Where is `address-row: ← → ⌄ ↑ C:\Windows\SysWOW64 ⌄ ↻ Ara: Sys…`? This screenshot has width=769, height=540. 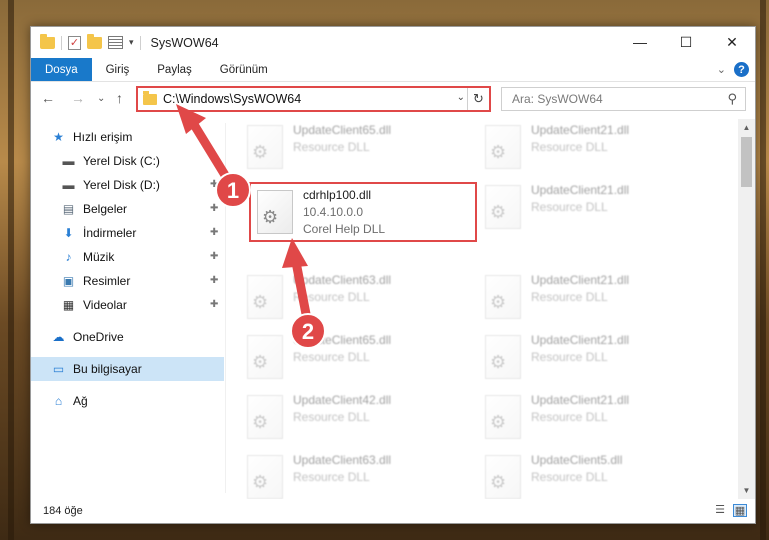
address-row: ← → ⌄ ↑ C:\Windows\SysWOW64 ⌄ ↻ Ara: Sys… is located at coordinates (393, 99).